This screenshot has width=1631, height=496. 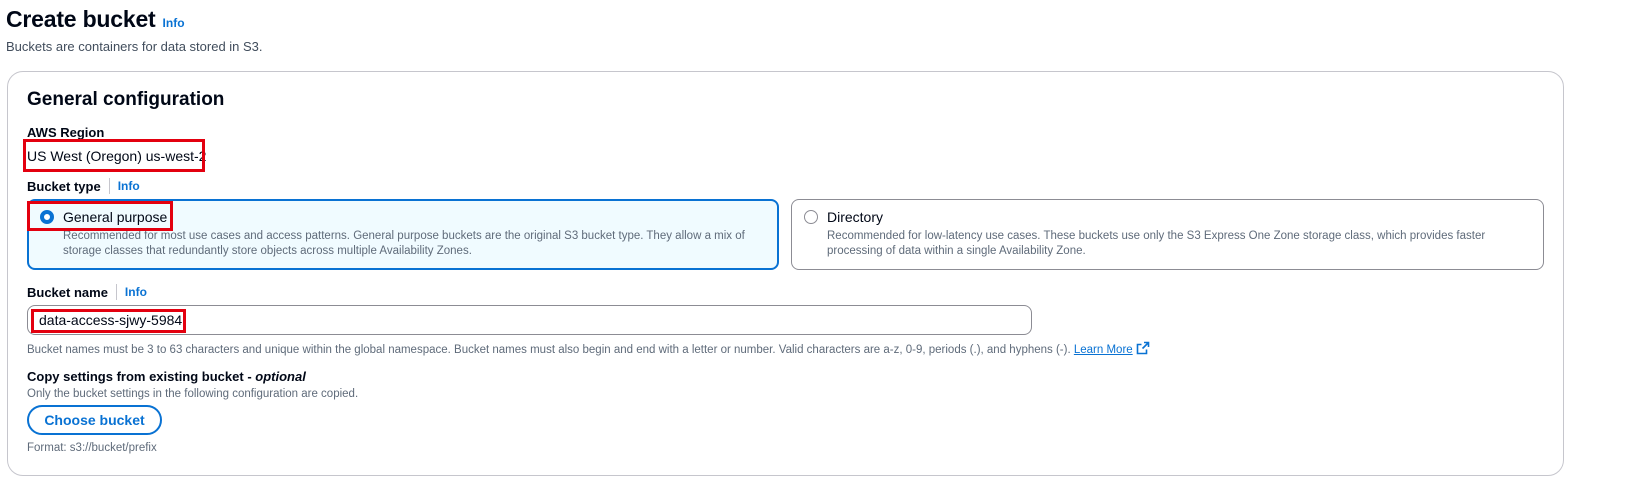 I want to click on format-hint: Format: s3://bucket/prefix, so click(x=92, y=448).